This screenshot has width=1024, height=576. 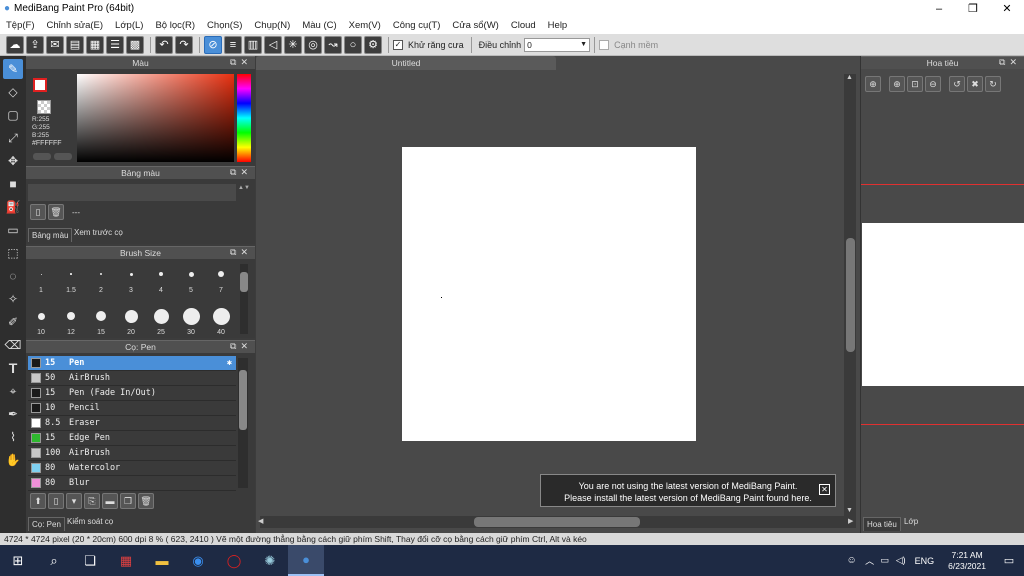 What do you see at coordinates (13, 345) in the screenshot?
I see `select-eraser-icon: ⌫` at bounding box center [13, 345].